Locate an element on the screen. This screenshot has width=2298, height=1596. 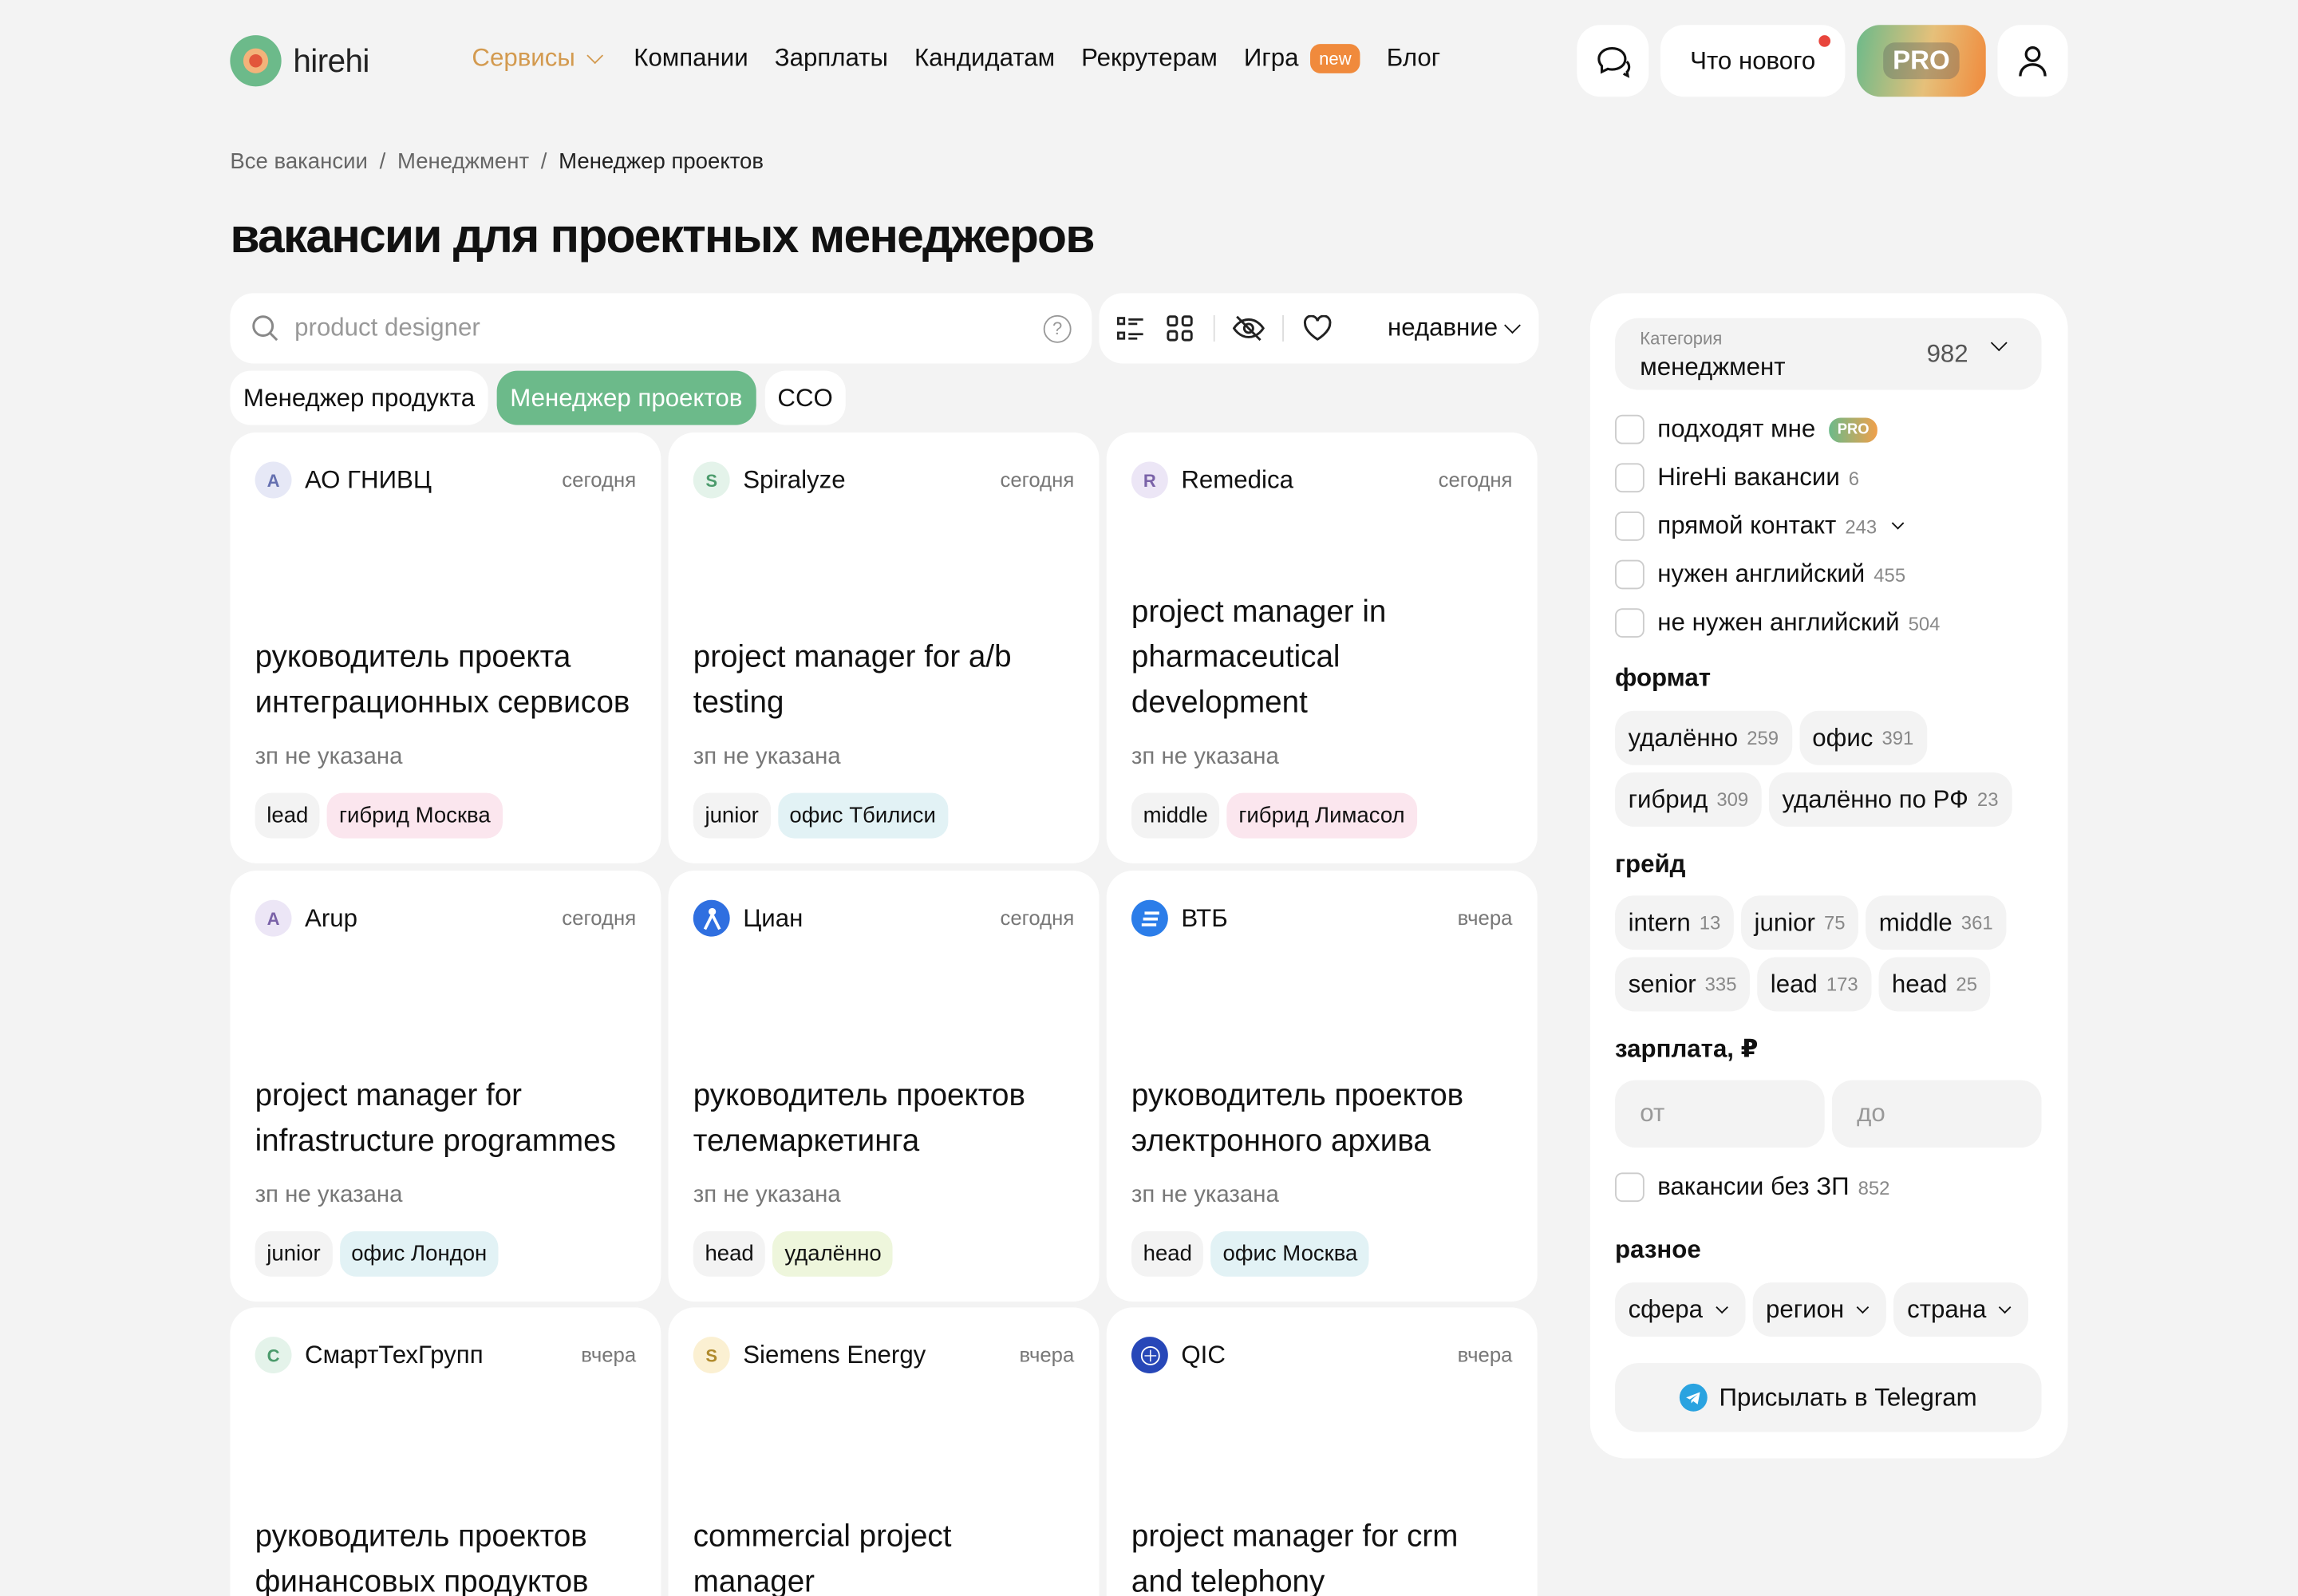
grade-junior: junior 75 is located at coordinates (1799, 922).